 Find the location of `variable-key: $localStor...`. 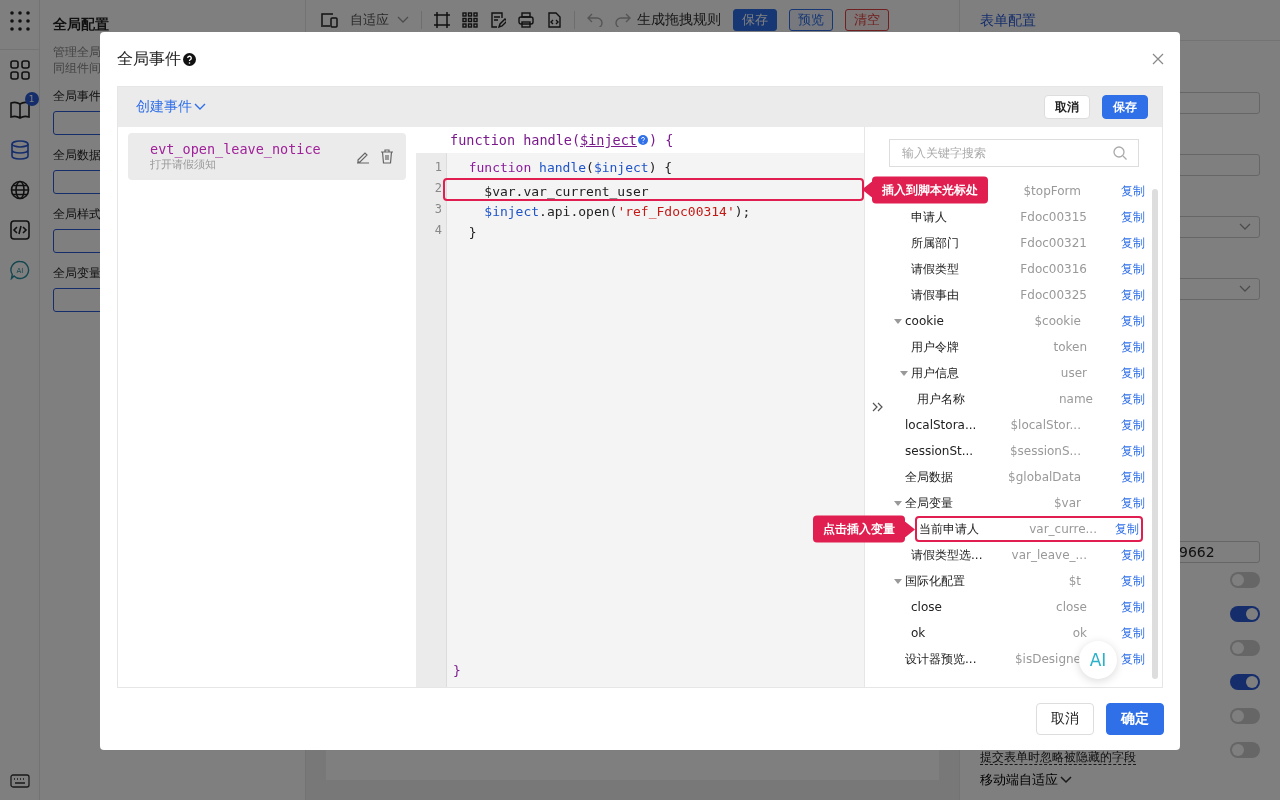

variable-key: $localStor... is located at coordinates (1041, 425).